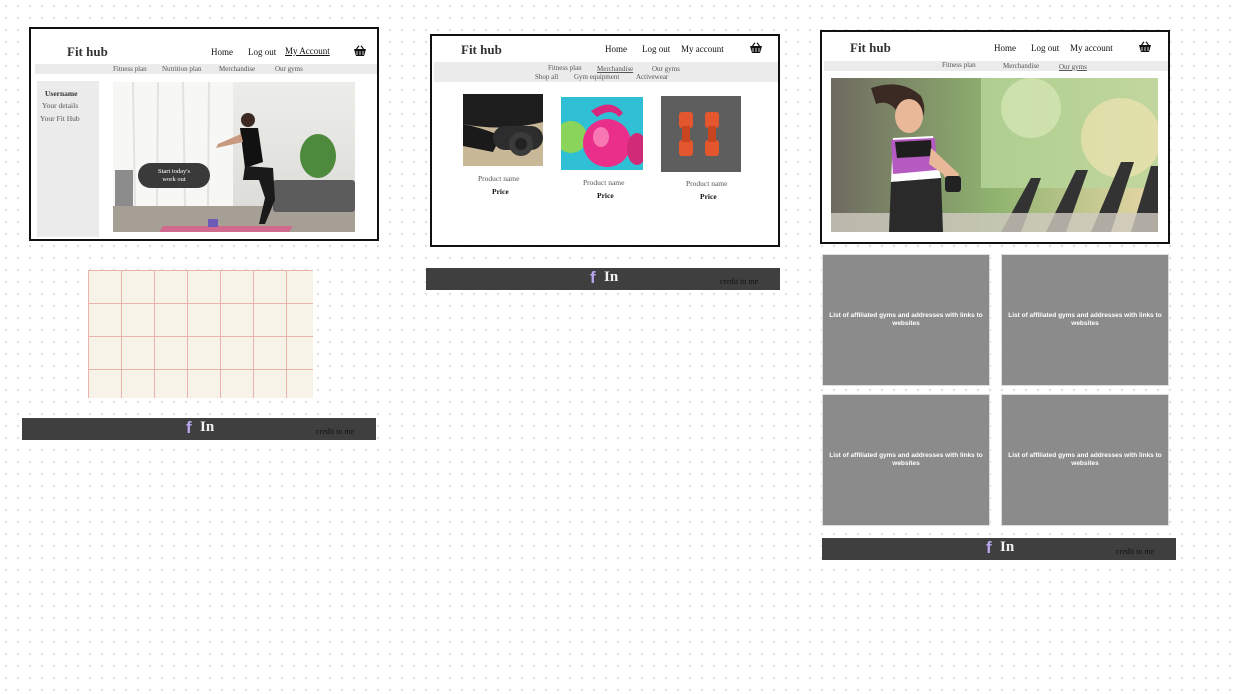 The image size is (1234, 694). Describe the element at coordinates (60, 118) in the screenshot. I see `sidebar-your-fit-hub: Your Fit Hub` at that location.